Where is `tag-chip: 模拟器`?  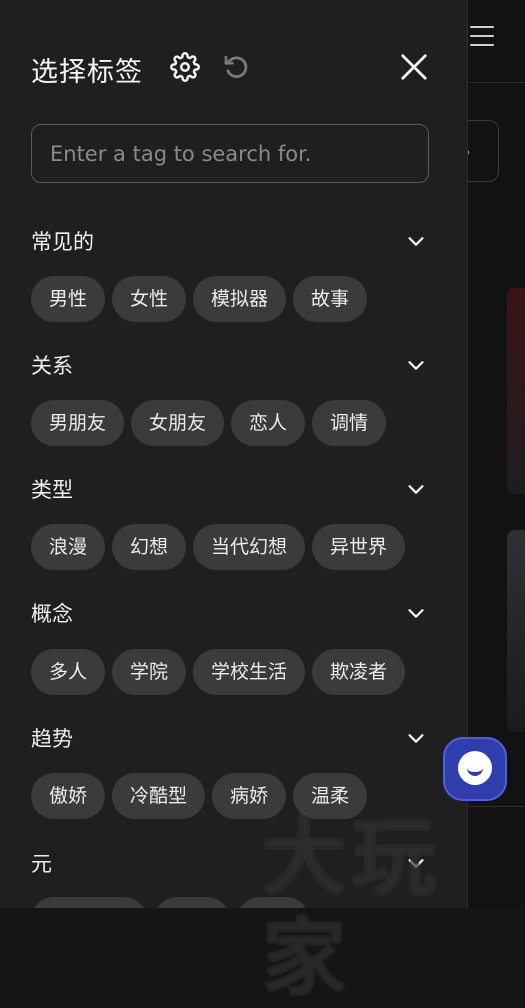
tag-chip: 模拟器 is located at coordinates (240, 299).